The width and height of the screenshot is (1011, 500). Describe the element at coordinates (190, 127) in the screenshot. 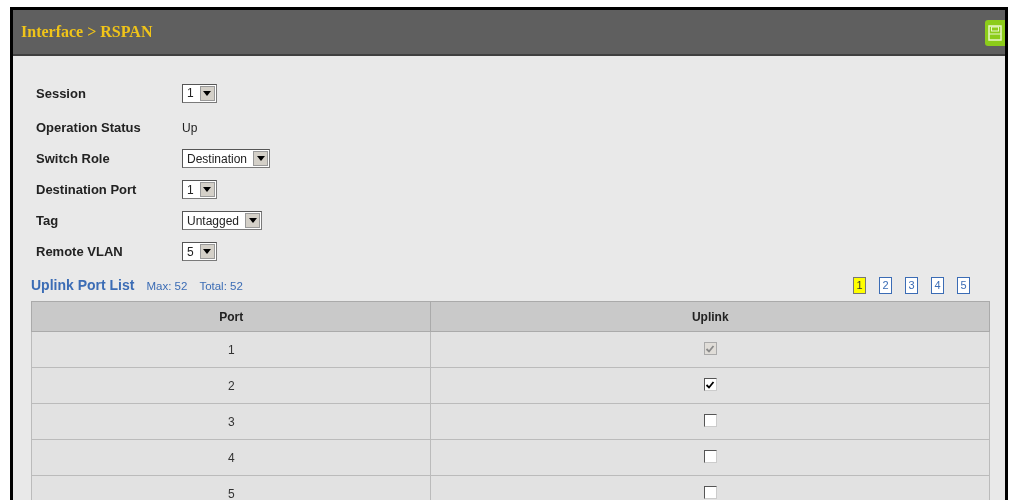

I see `status-value: Up` at that location.